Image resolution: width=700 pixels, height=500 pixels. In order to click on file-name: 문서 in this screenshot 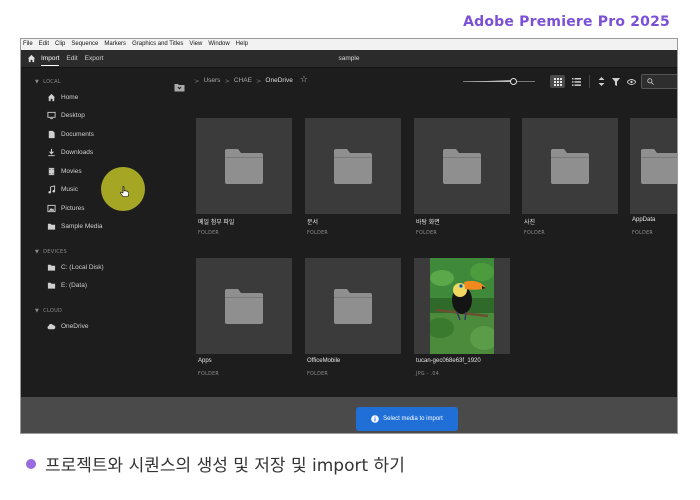, I will do `click(313, 223)`.